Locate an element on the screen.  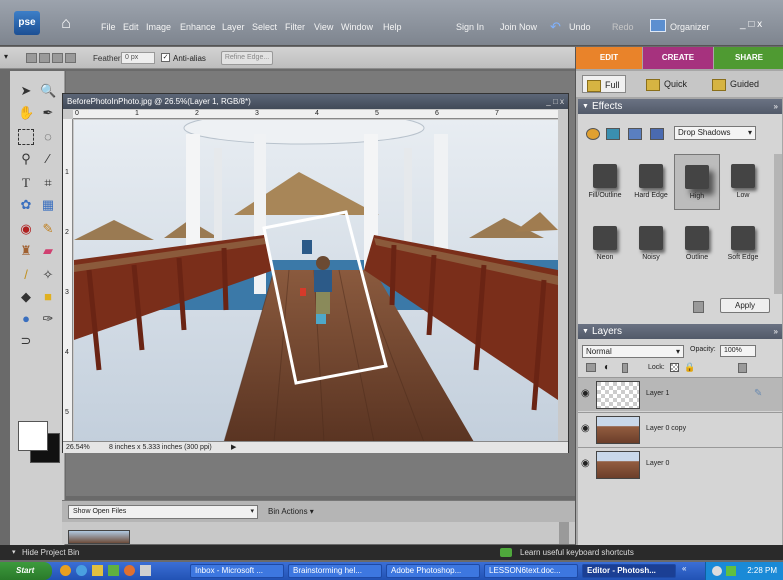
tab-share: SHARE is located at coordinates (748, 58).